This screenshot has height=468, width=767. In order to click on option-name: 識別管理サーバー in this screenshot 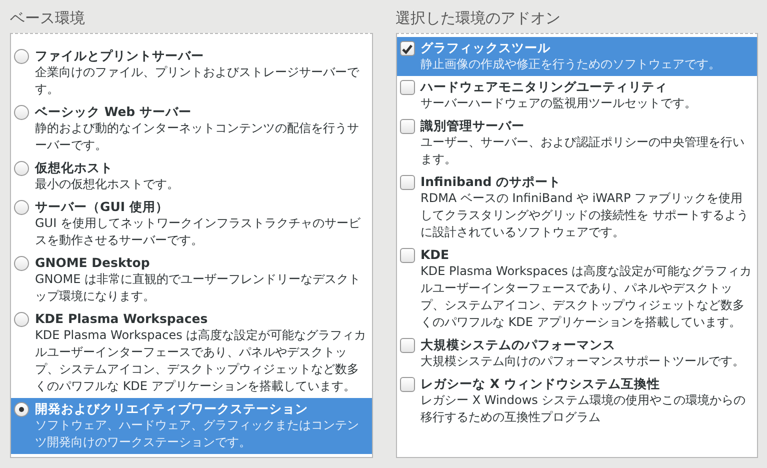, I will do `click(473, 125)`.